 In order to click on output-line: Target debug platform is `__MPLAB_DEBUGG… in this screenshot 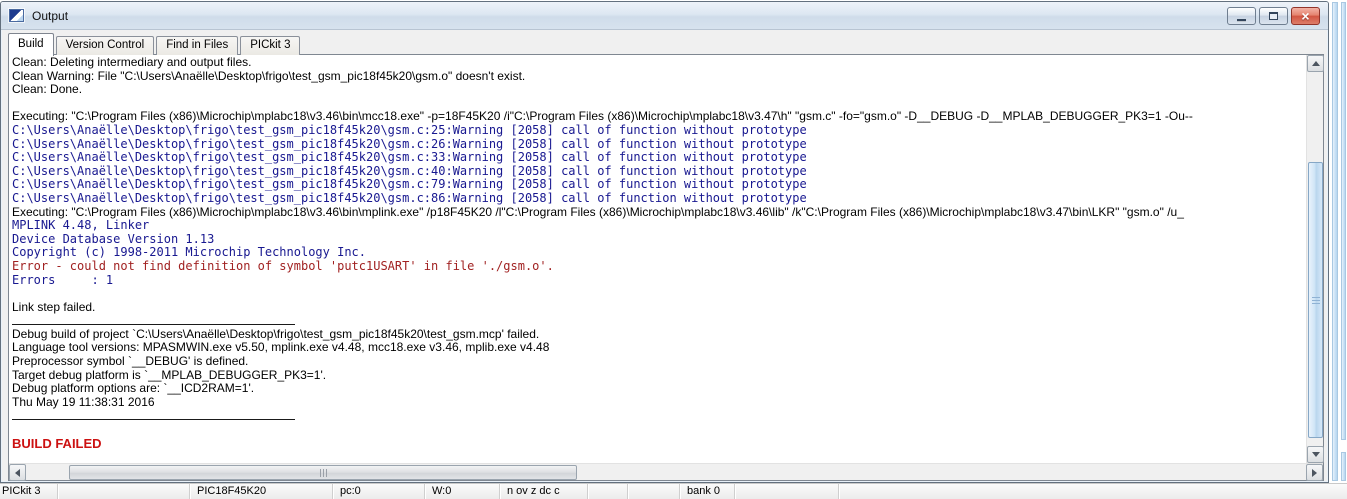, I will do `click(169, 375)`.